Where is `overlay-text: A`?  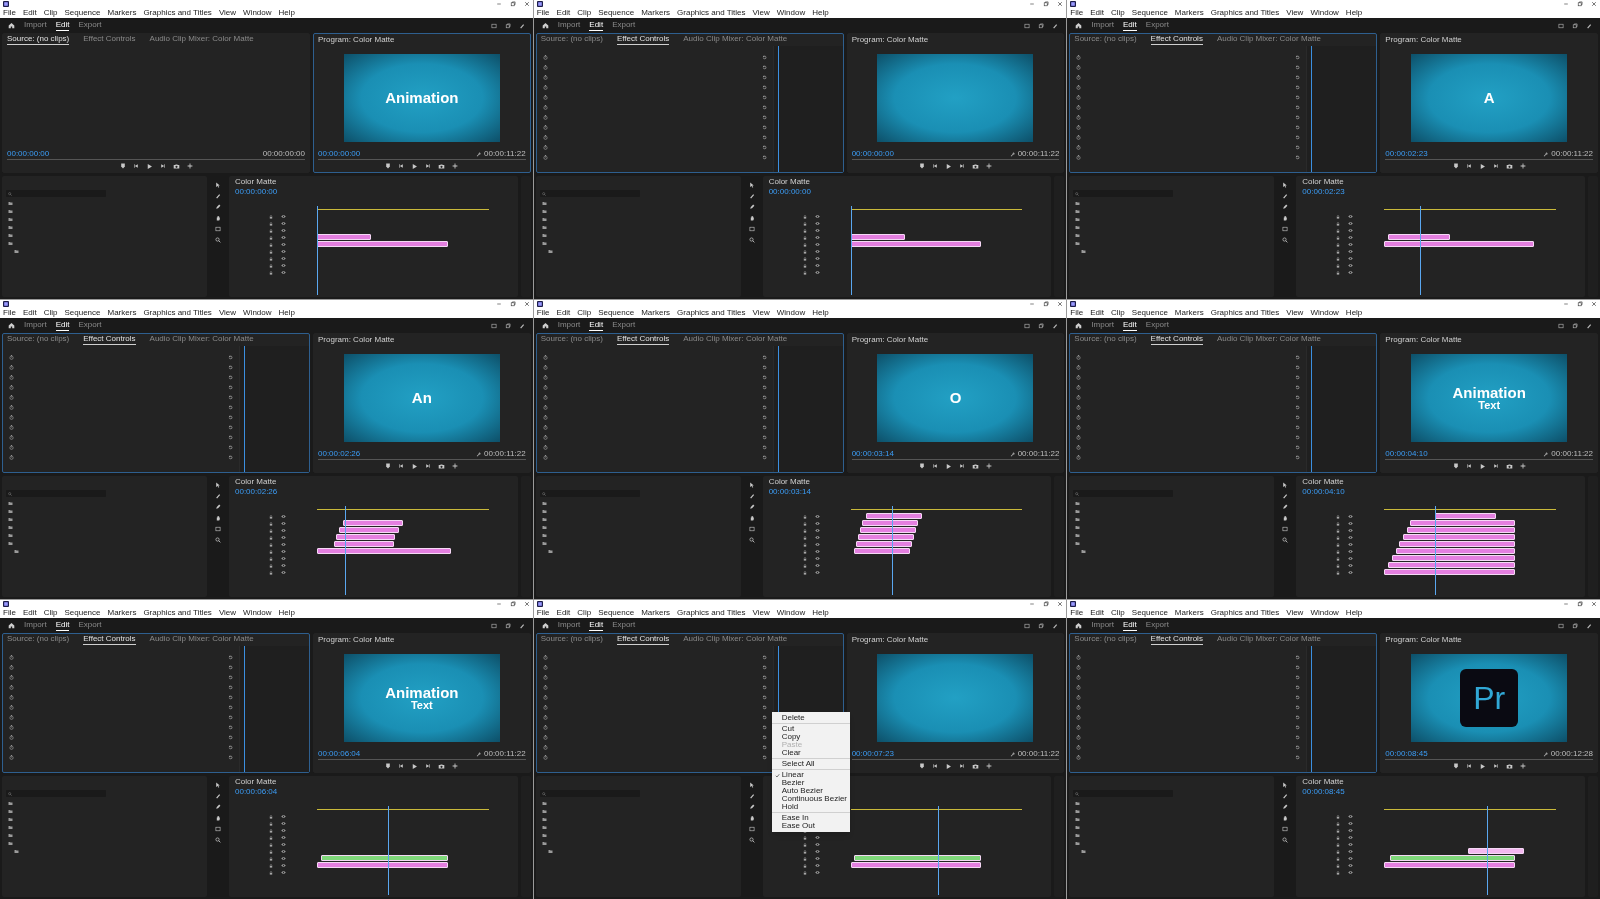
overlay-text: A is located at coordinates (1489, 97).